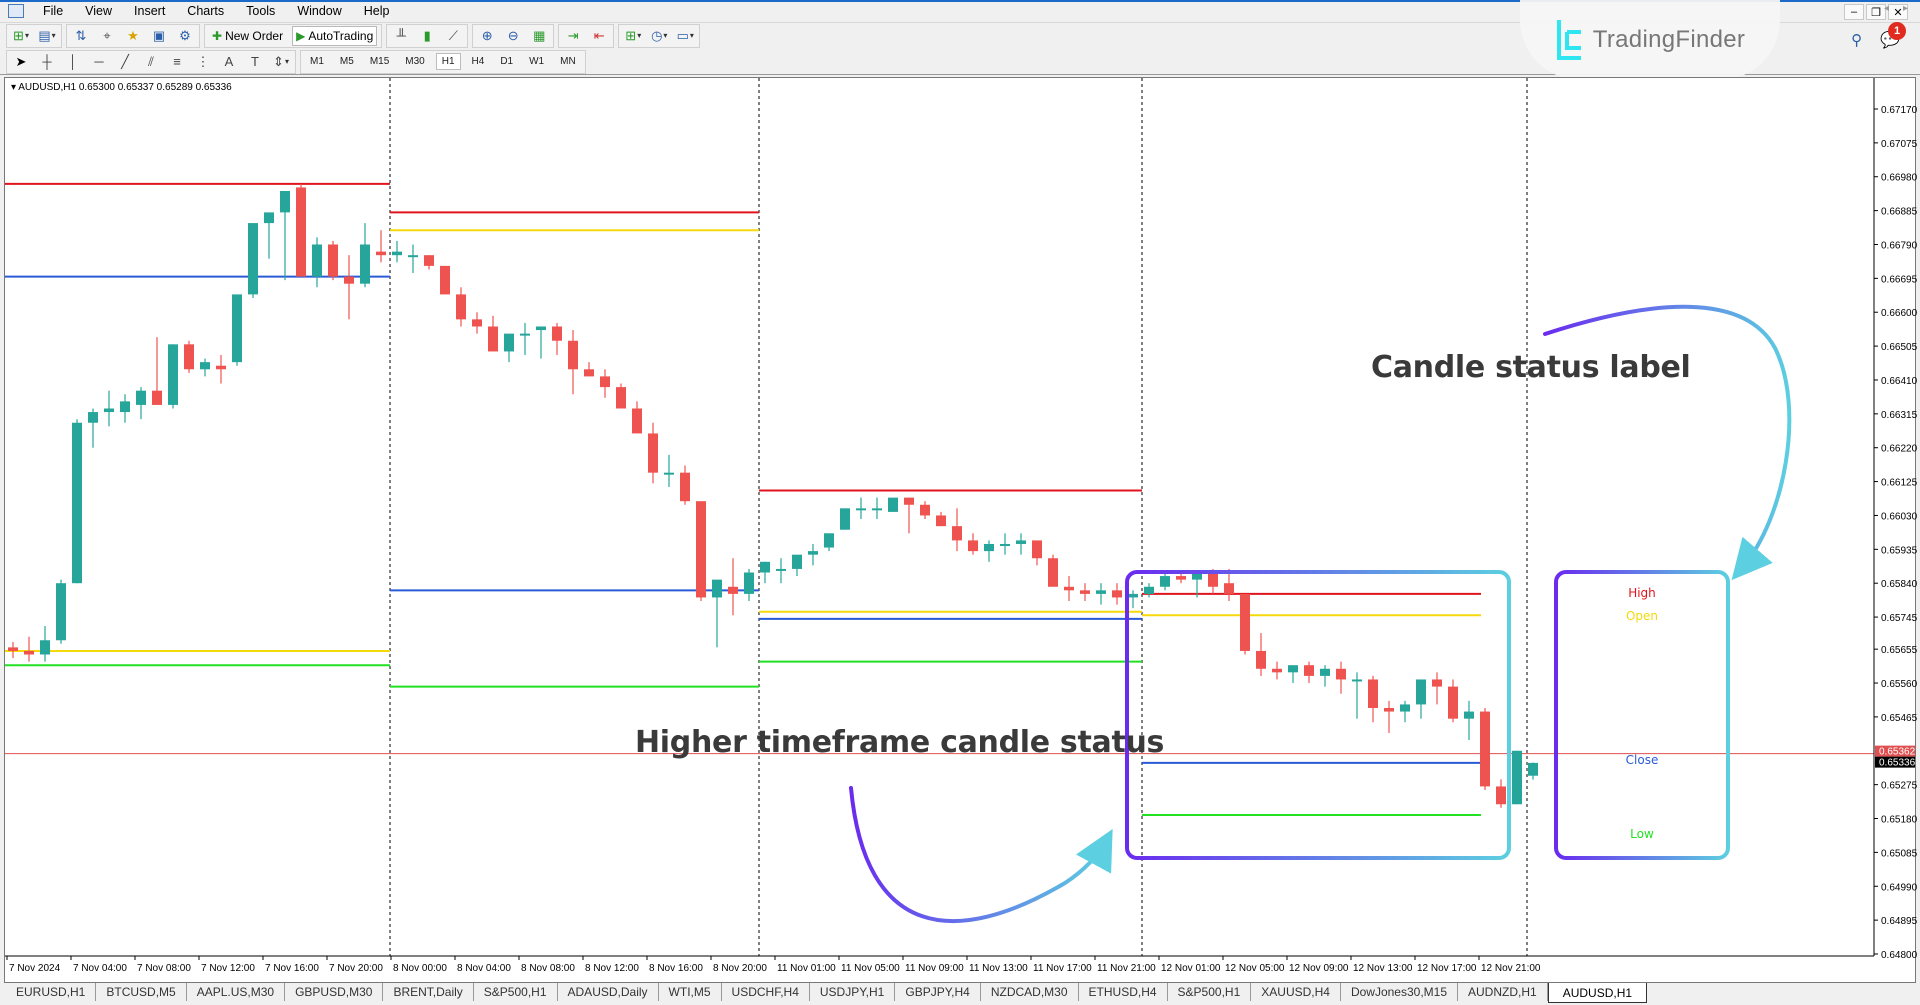 This screenshot has height=1005, width=1920. What do you see at coordinates (281, 62) in the screenshot?
I see `arrows-icon: ⇕` at bounding box center [281, 62].